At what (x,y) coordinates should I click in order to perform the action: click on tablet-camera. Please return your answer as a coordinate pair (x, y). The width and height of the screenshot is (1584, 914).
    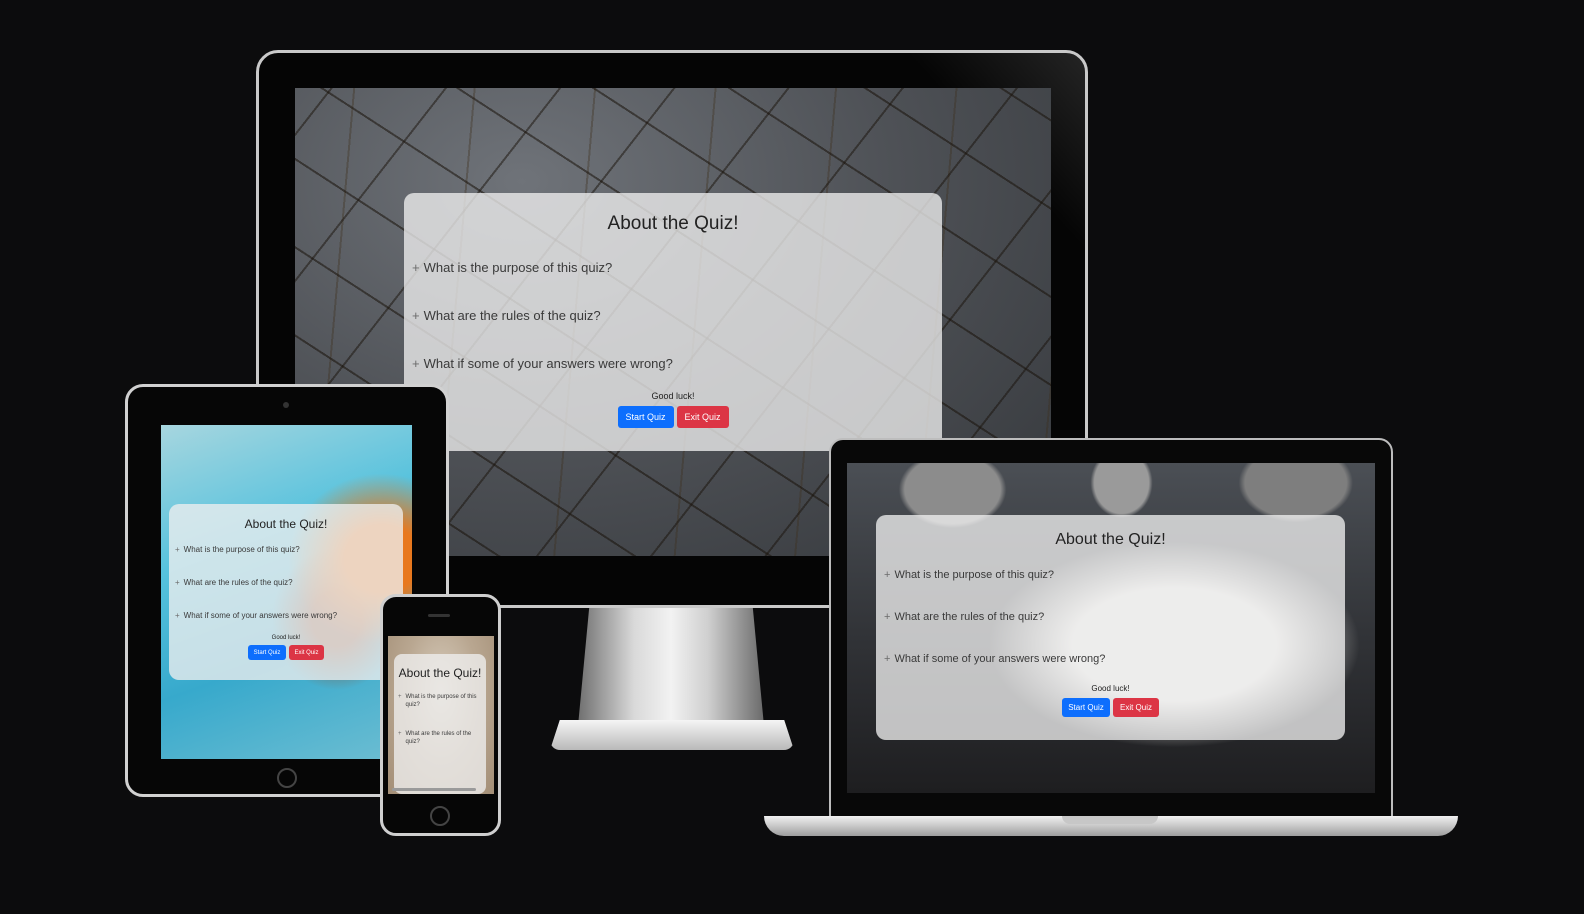
    Looking at the image, I should click on (286, 405).